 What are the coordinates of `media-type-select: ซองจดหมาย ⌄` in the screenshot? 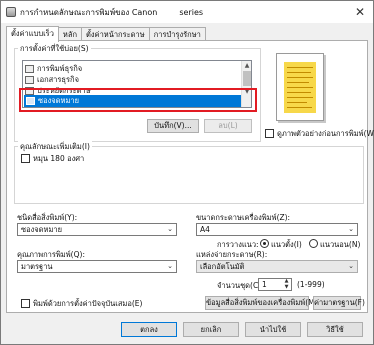 It's located at (97, 229).